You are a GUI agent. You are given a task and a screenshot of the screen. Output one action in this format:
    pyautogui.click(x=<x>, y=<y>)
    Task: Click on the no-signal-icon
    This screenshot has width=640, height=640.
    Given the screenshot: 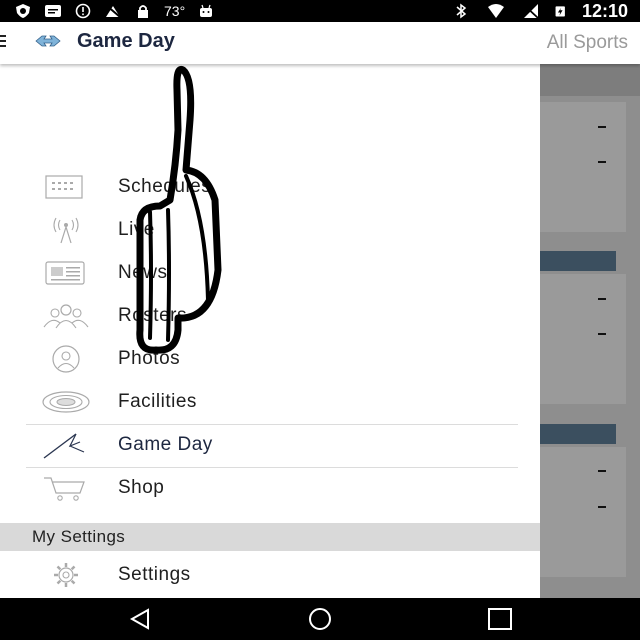 What is the action you would take?
    pyautogui.click(x=113, y=11)
    